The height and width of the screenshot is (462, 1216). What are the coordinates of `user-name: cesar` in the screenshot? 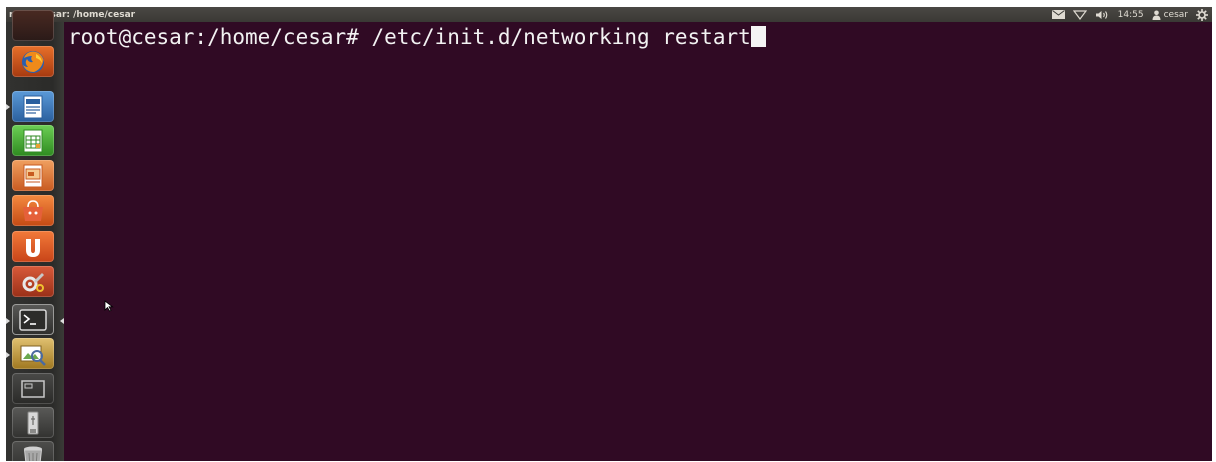 It's located at (1175, 14).